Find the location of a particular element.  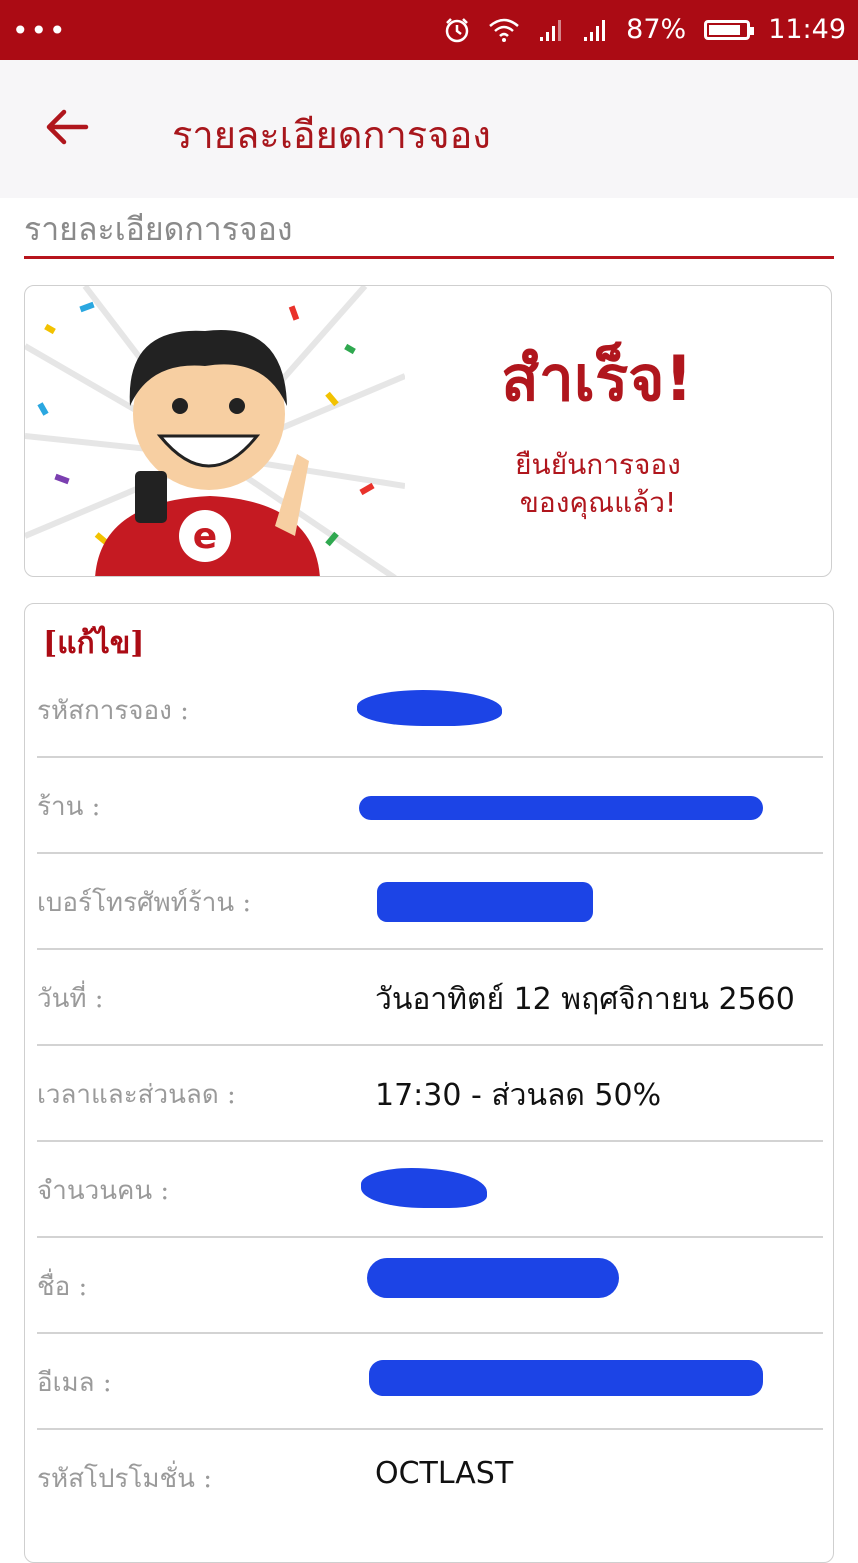

page-title: รายละเอียดการจอง is located at coordinates (331, 135).